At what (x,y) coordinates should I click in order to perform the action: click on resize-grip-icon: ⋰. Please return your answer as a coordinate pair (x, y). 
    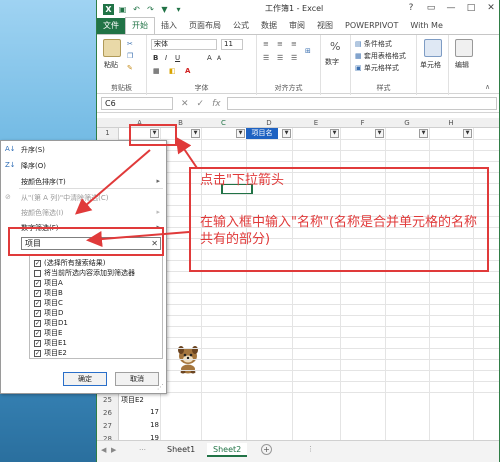
    Looking at the image, I should click on (160, 387).